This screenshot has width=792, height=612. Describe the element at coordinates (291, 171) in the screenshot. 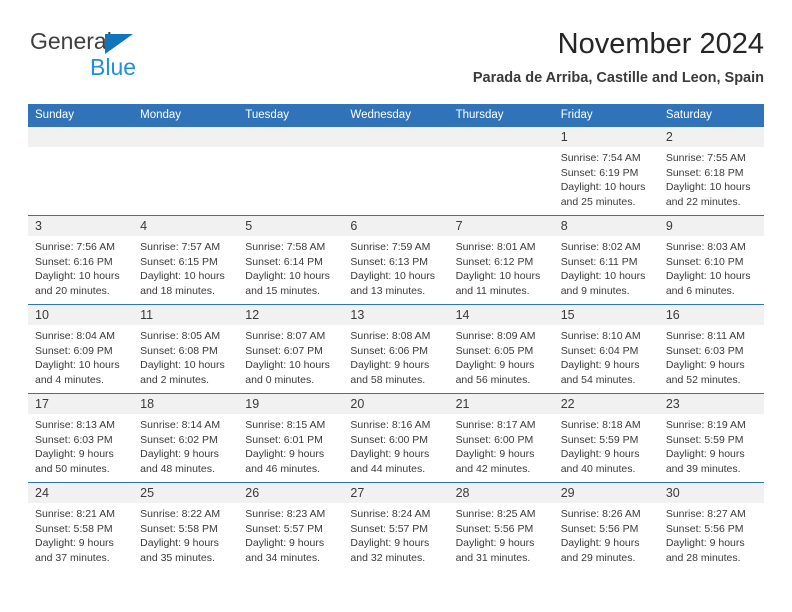

I see `calendar-day-cell-empty` at that location.